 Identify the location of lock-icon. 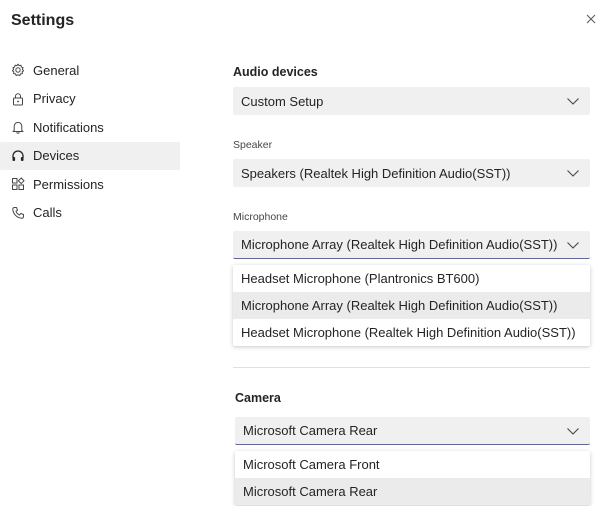
(18, 99).